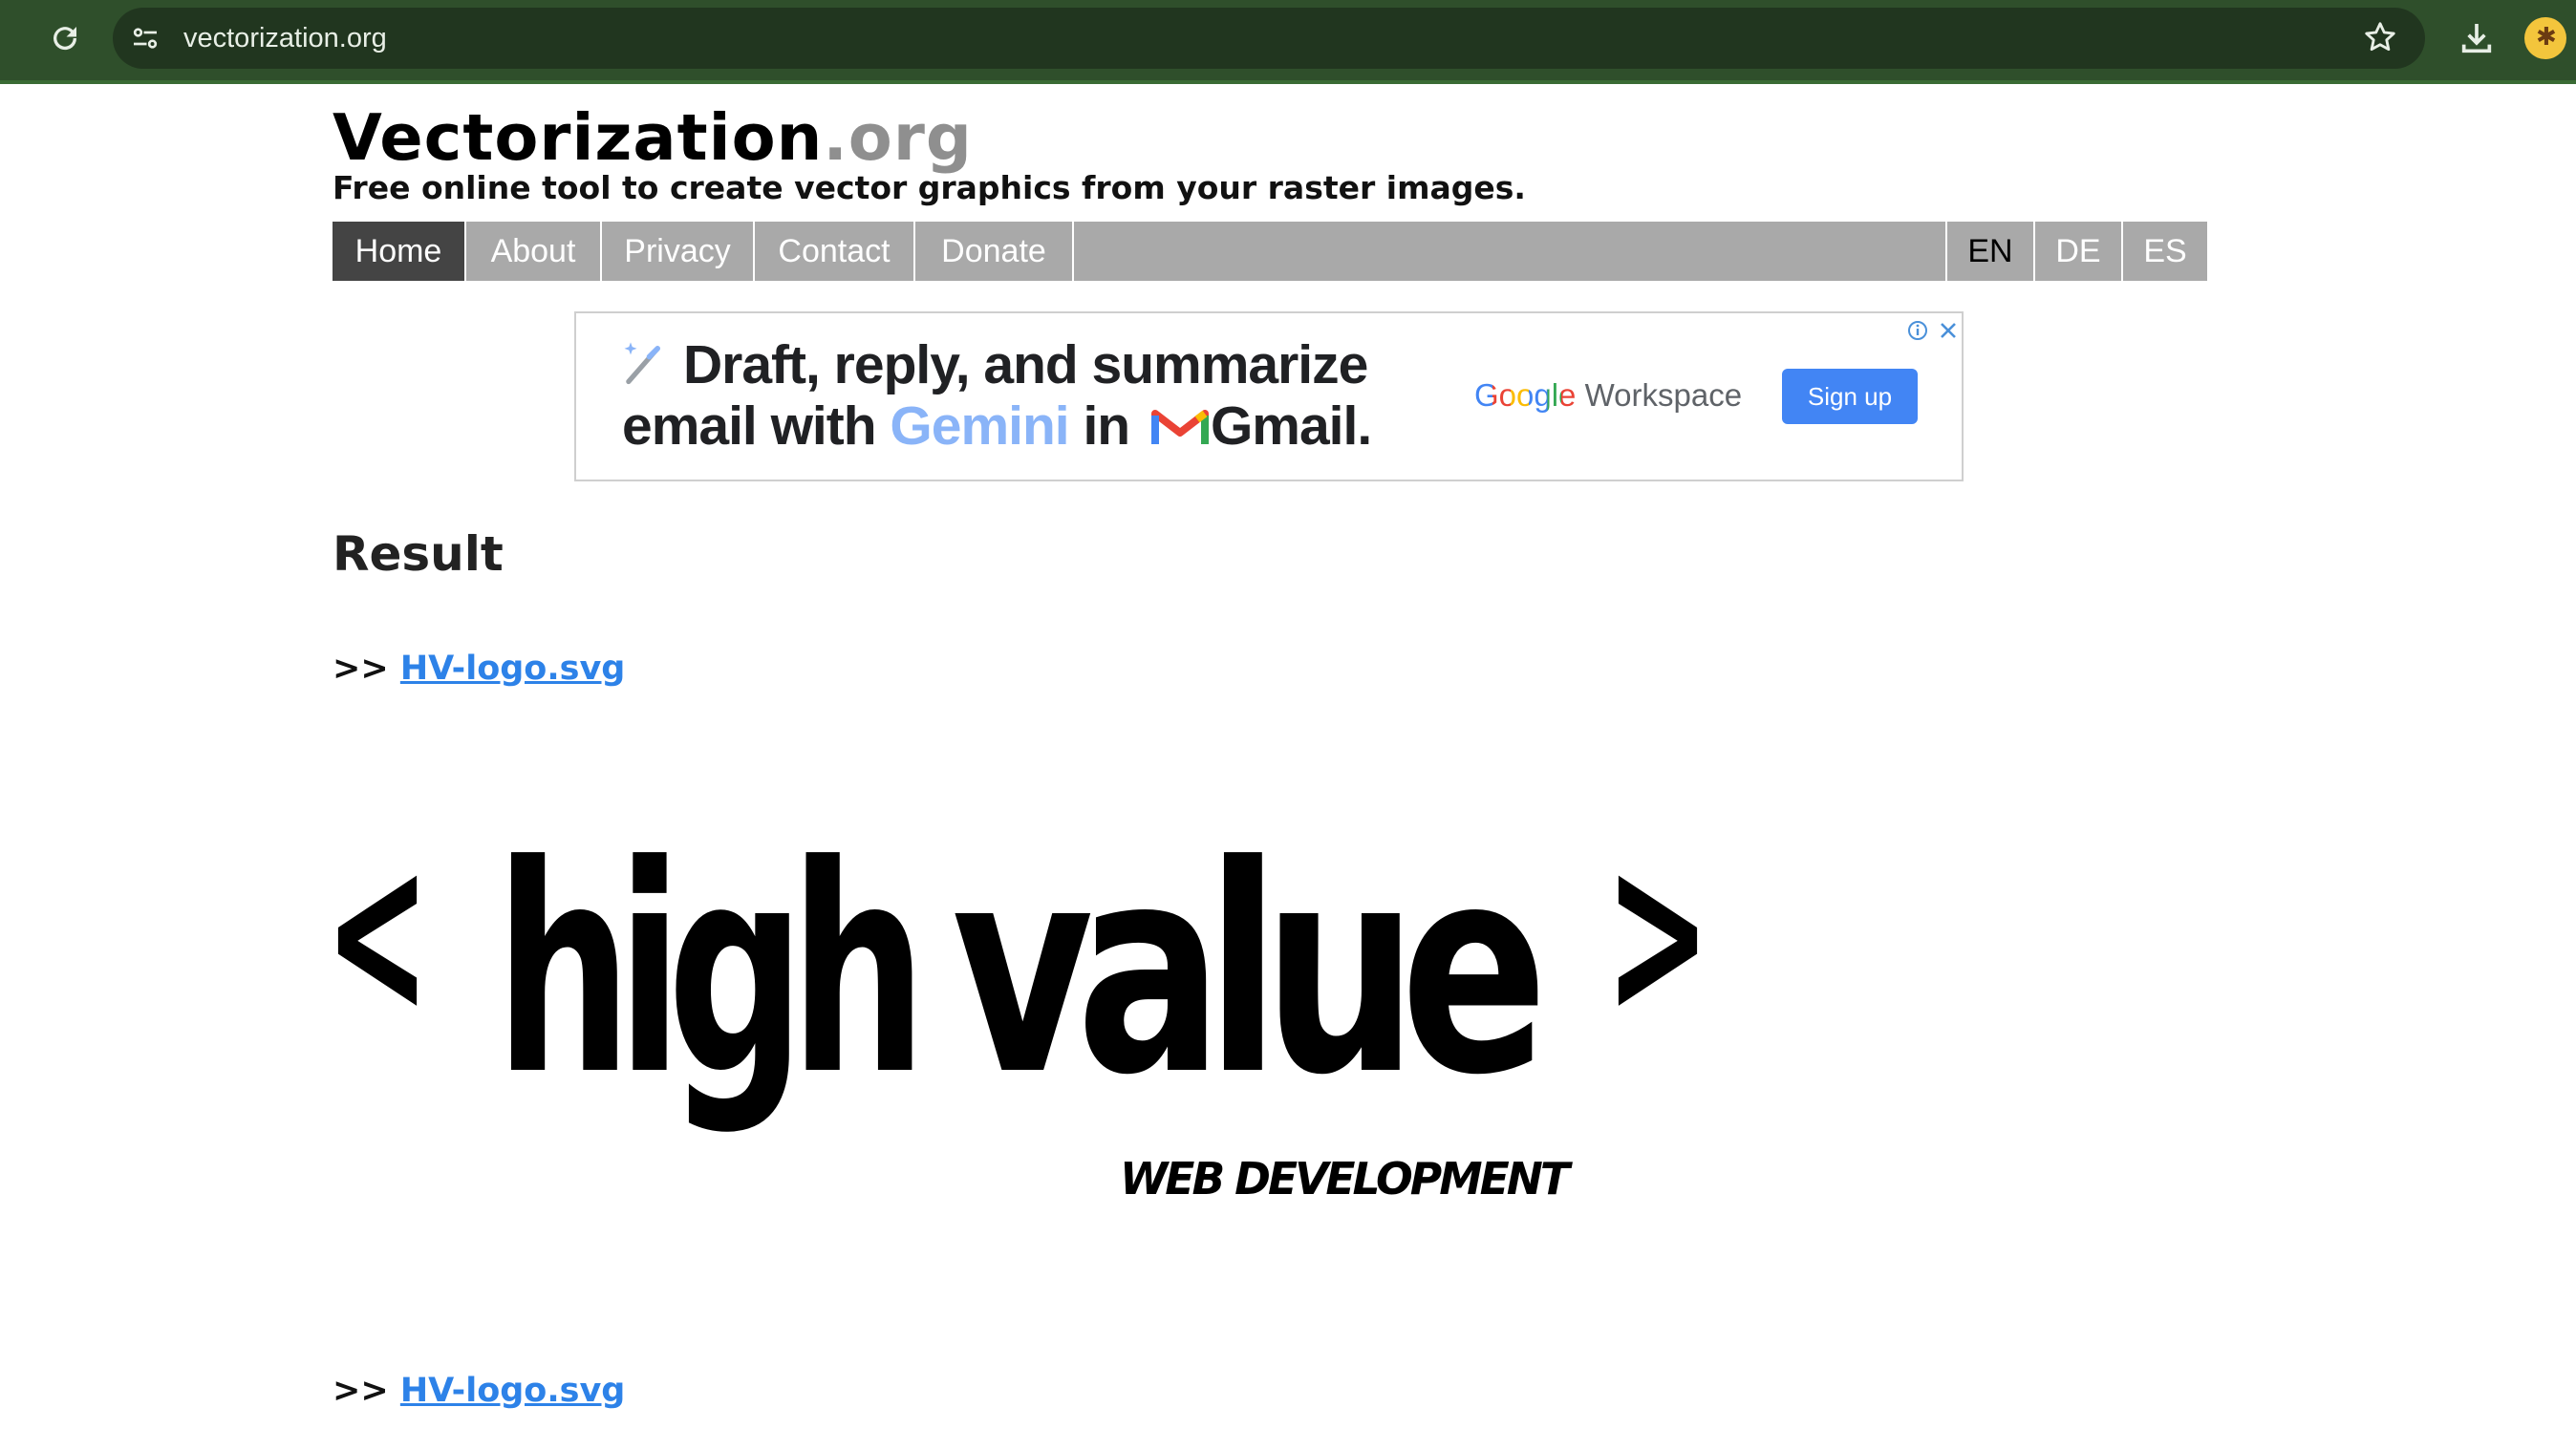 This screenshot has height=1450, width=2576. What do you see at coordinates (1291, 426) in the screenshot?
I see `ad-gmail-text: Gmail.` at bounding box center [1291, 426].